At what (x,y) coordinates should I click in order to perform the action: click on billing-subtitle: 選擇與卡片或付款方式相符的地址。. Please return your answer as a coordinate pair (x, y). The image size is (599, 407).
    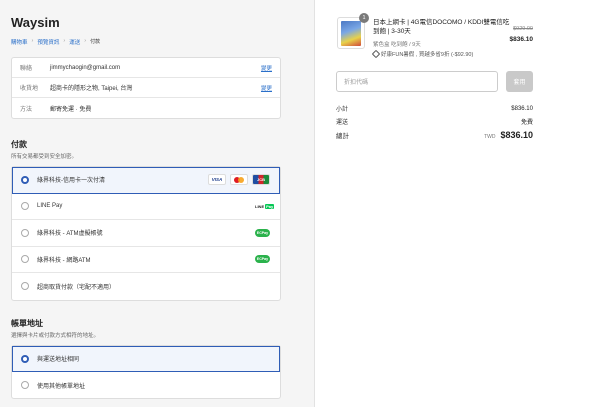
    Looking at the image, I should click on (55, 336).